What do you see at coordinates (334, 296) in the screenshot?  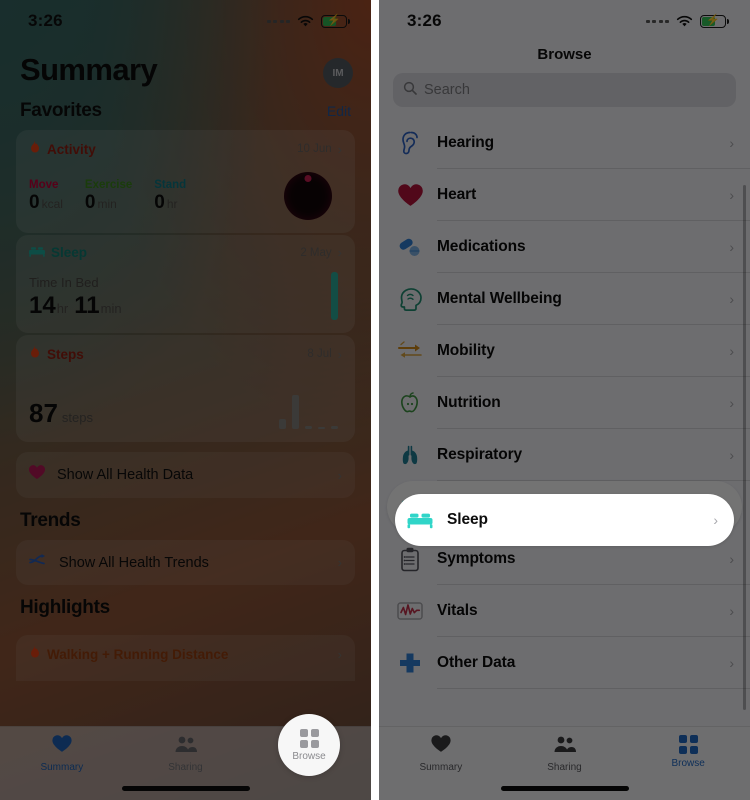 I see `sleep-chart-bar` at bounding box center [334, 296].